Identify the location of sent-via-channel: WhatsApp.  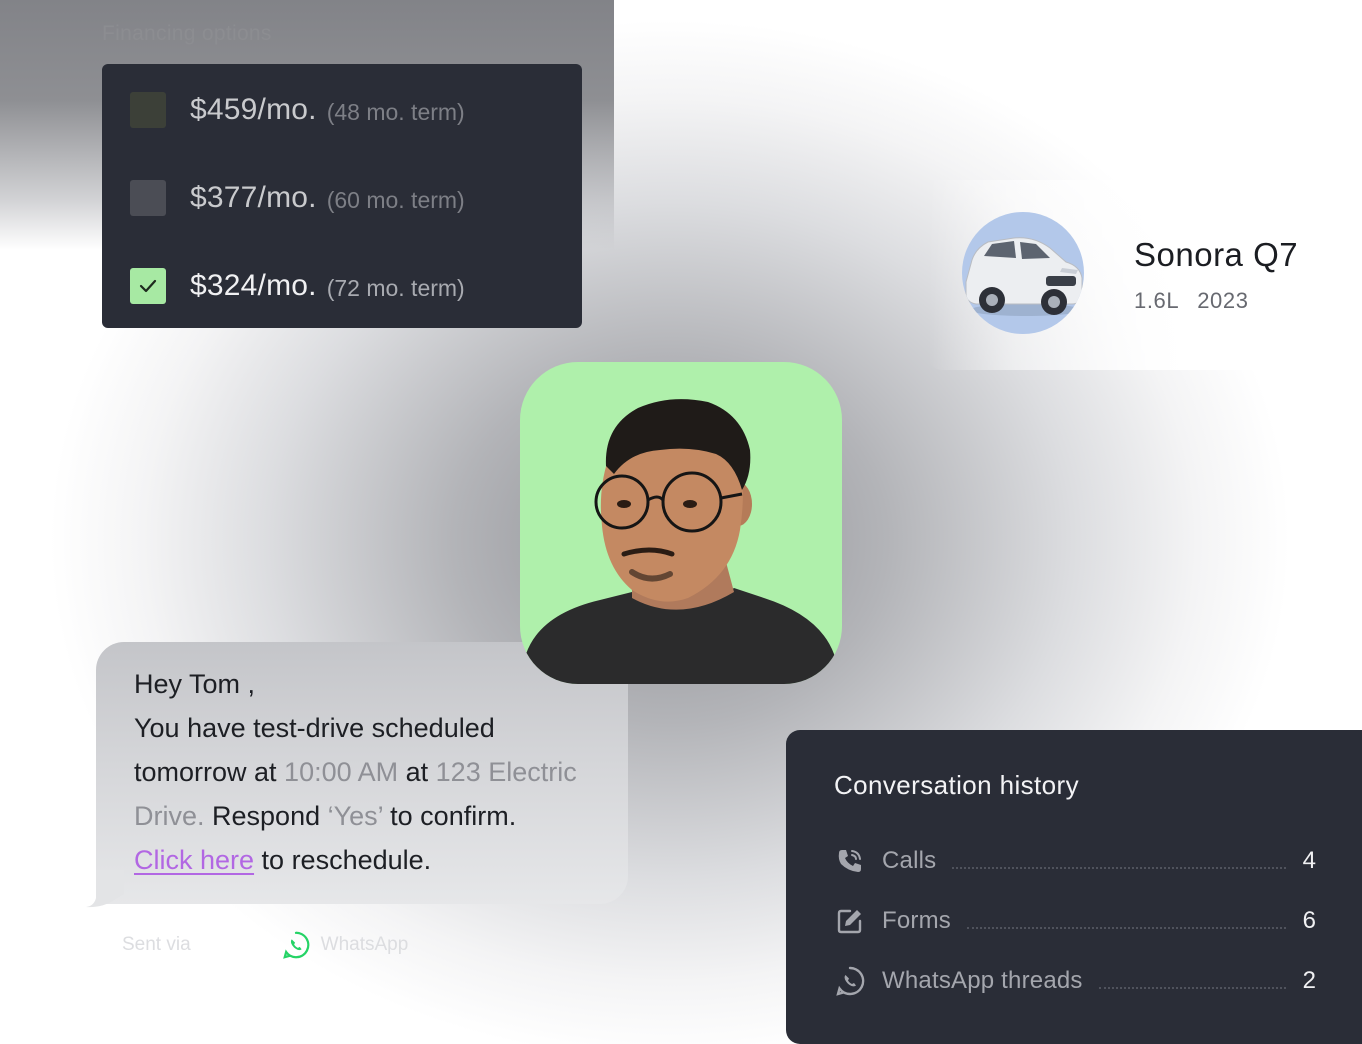
(364, 944).